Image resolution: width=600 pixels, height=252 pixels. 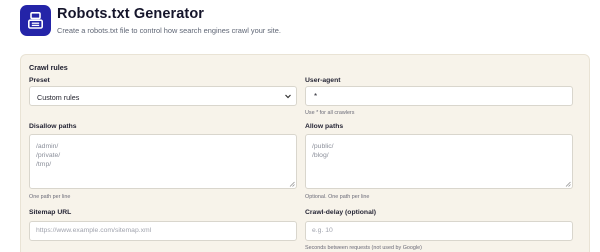 What do you see at coordinates (323, 151) in the screenshot?
I see `allow-lines: /public/ /blog/` at bounding box center [323, 151].